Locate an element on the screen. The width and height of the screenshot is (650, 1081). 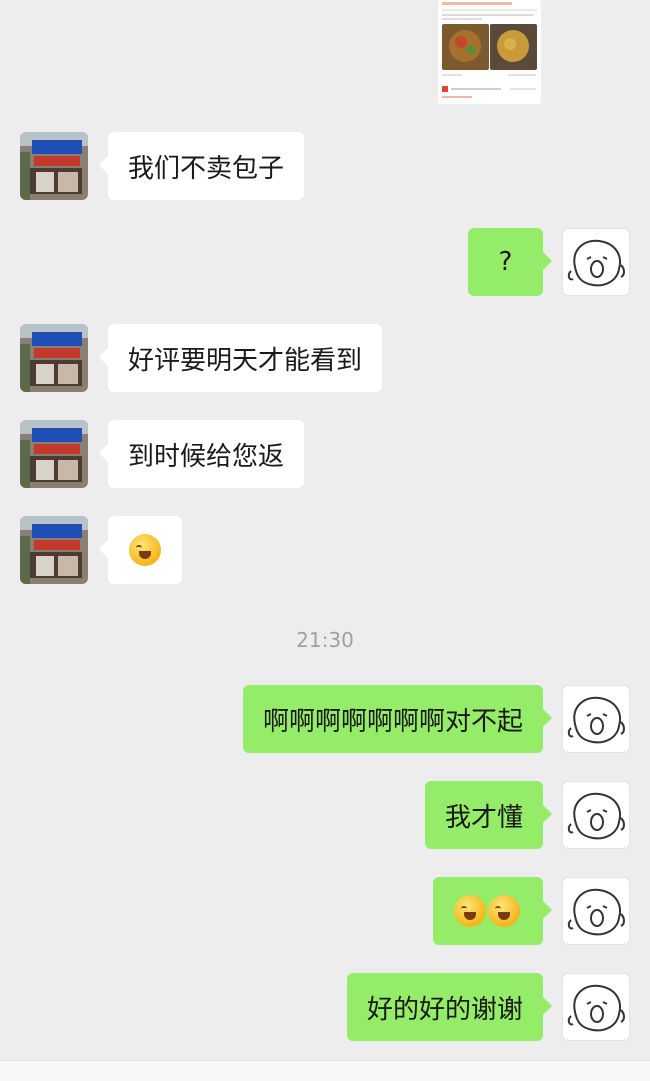
outgoing-message: 好的好的谢谢 is located at coordinates (449, 1007).